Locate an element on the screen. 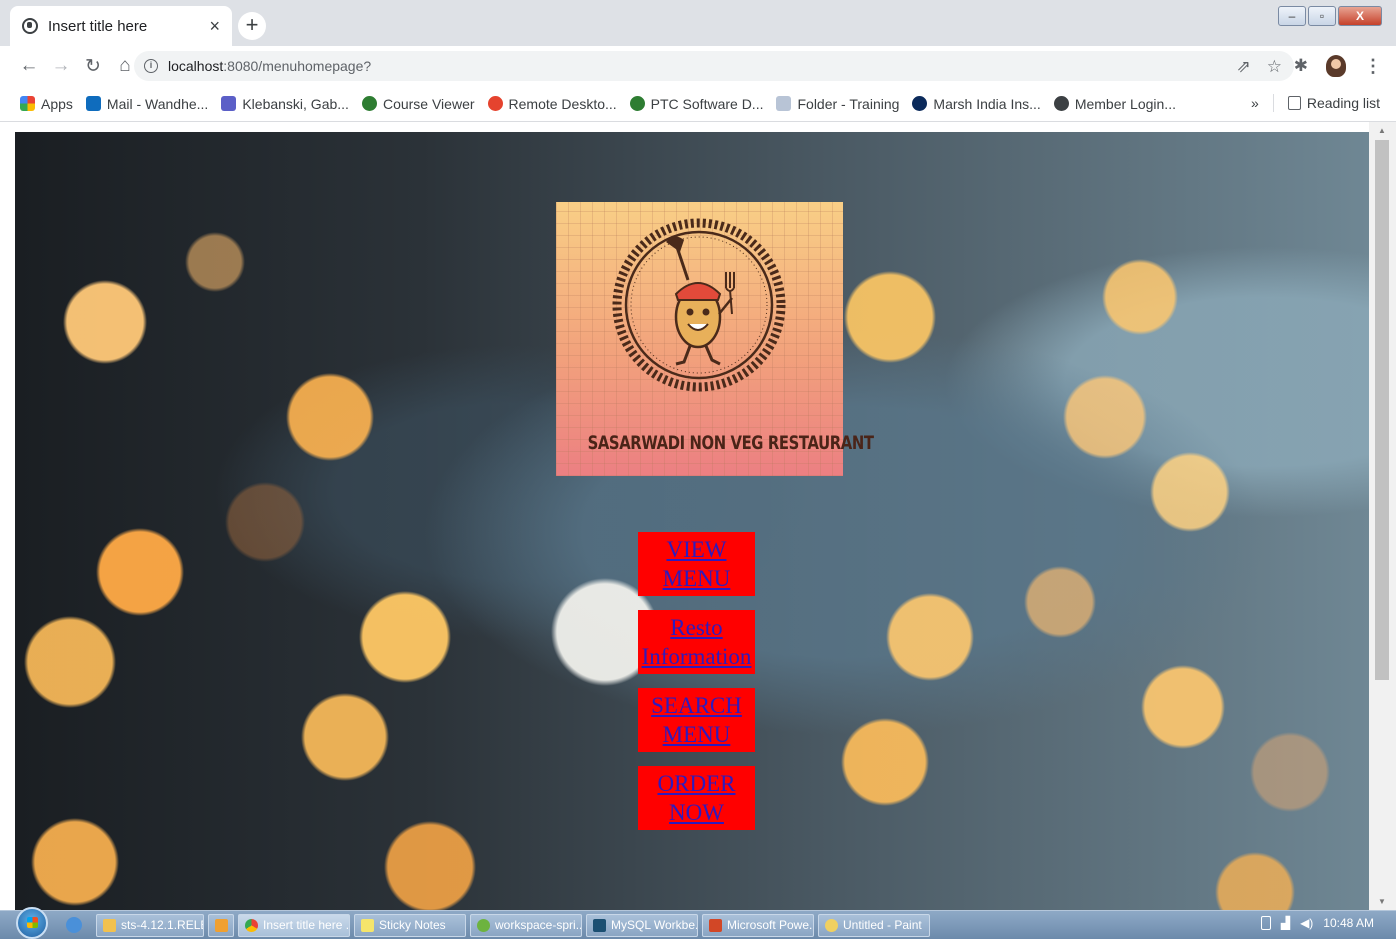 The image size is (1396, 939). back-arrow-icon: ← is located at coordinates (29, 66).